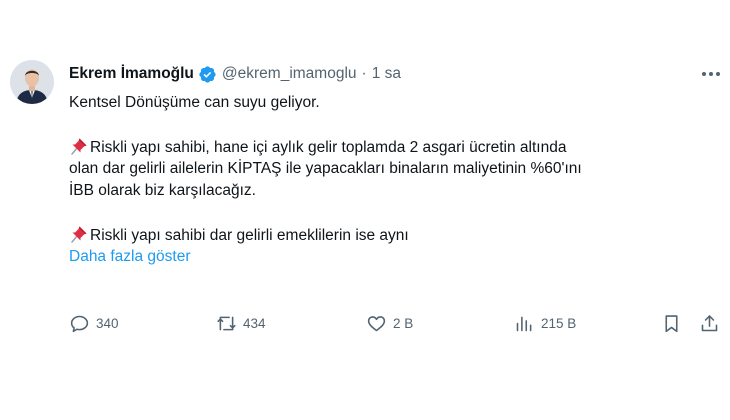 This screenshot has width=730, height=420. I want to click on retweet-icon, so click(226, 323).